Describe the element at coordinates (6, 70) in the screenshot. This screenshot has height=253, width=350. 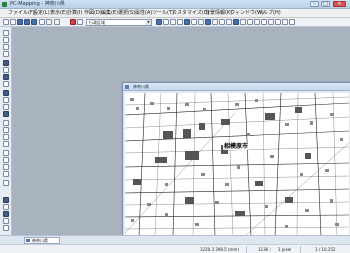
I see `circle-tool-icon` at that location.